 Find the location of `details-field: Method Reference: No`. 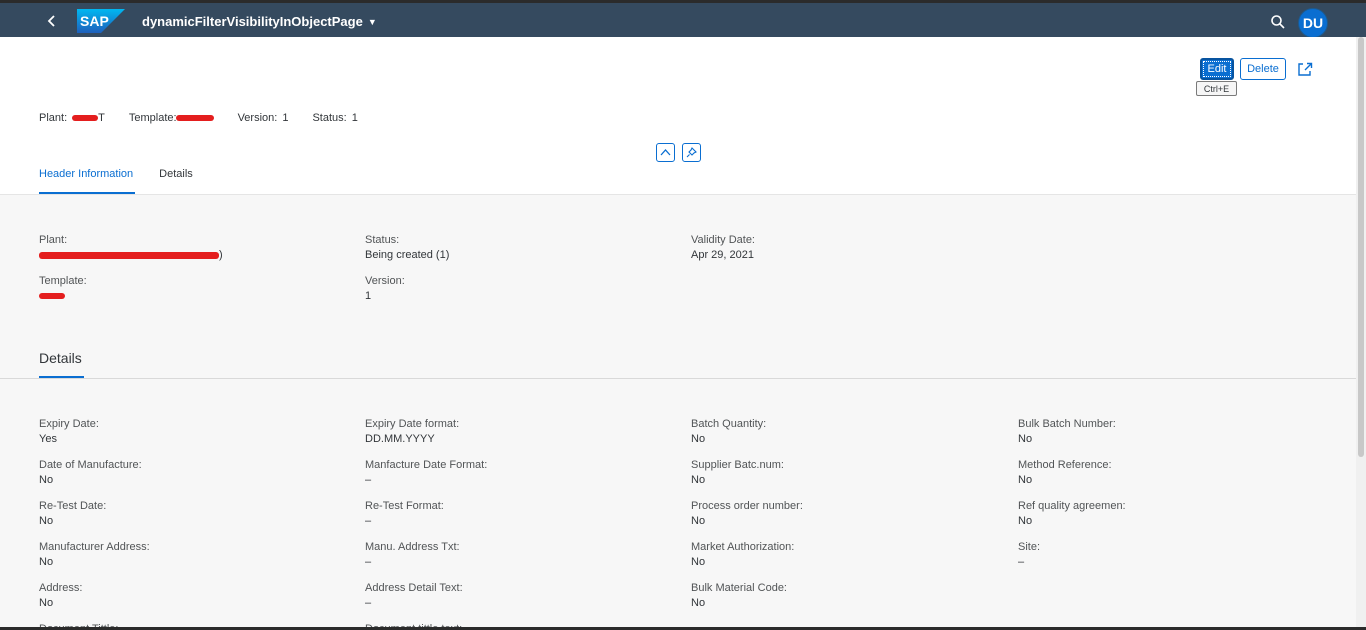

details-field: Method Reference: No is located at coordinates (1065, 473).